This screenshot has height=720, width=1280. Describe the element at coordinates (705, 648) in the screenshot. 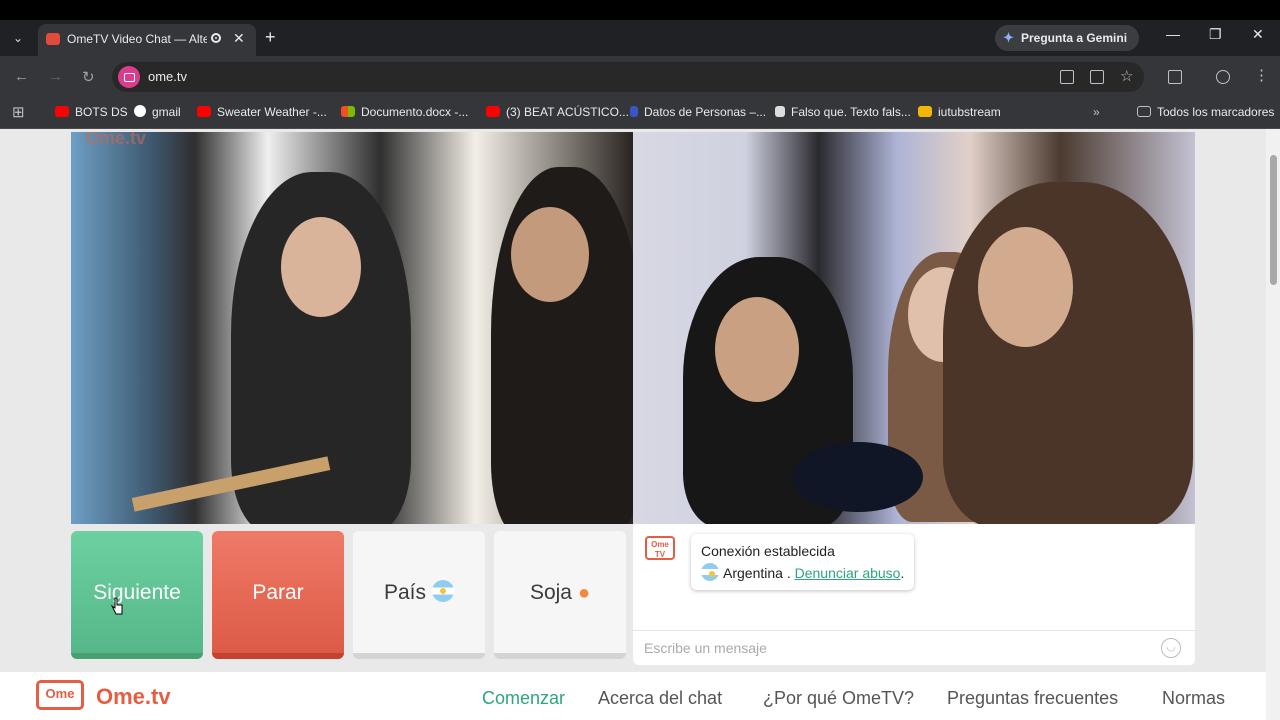

I see `message-input: Escribe un mensaje` at that location.